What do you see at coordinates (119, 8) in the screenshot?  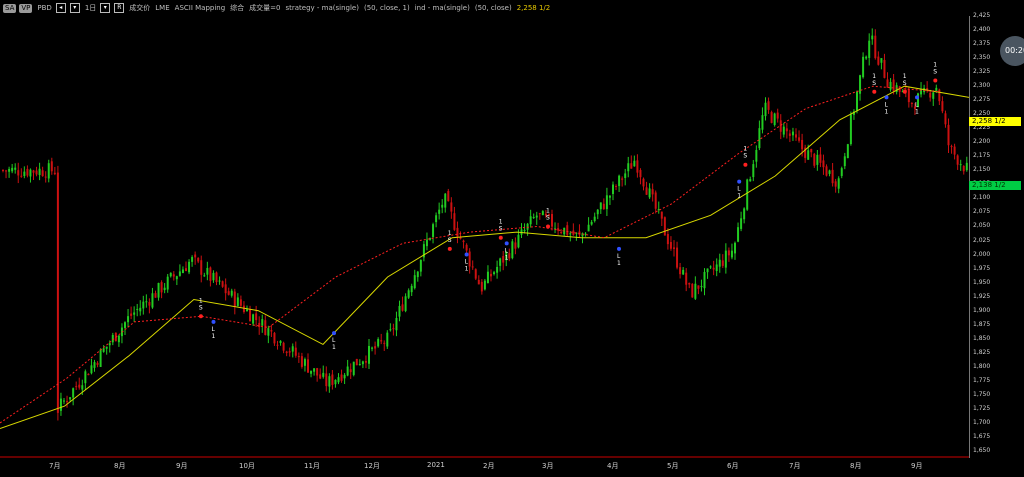 I see `settings-box-icon: R` at bounding box center [119, 8].